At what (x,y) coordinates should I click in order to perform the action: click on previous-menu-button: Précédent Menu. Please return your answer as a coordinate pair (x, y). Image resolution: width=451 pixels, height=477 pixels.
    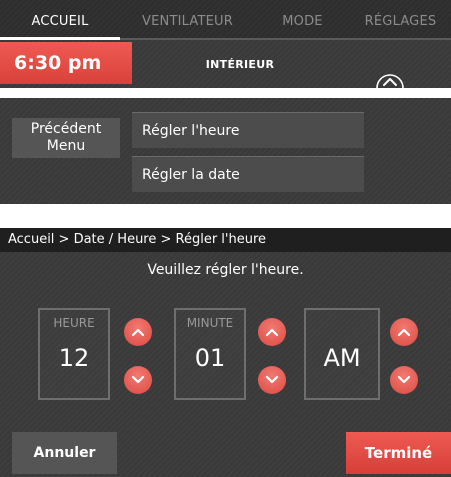
    Looking at the image, I should click on (66, 138).